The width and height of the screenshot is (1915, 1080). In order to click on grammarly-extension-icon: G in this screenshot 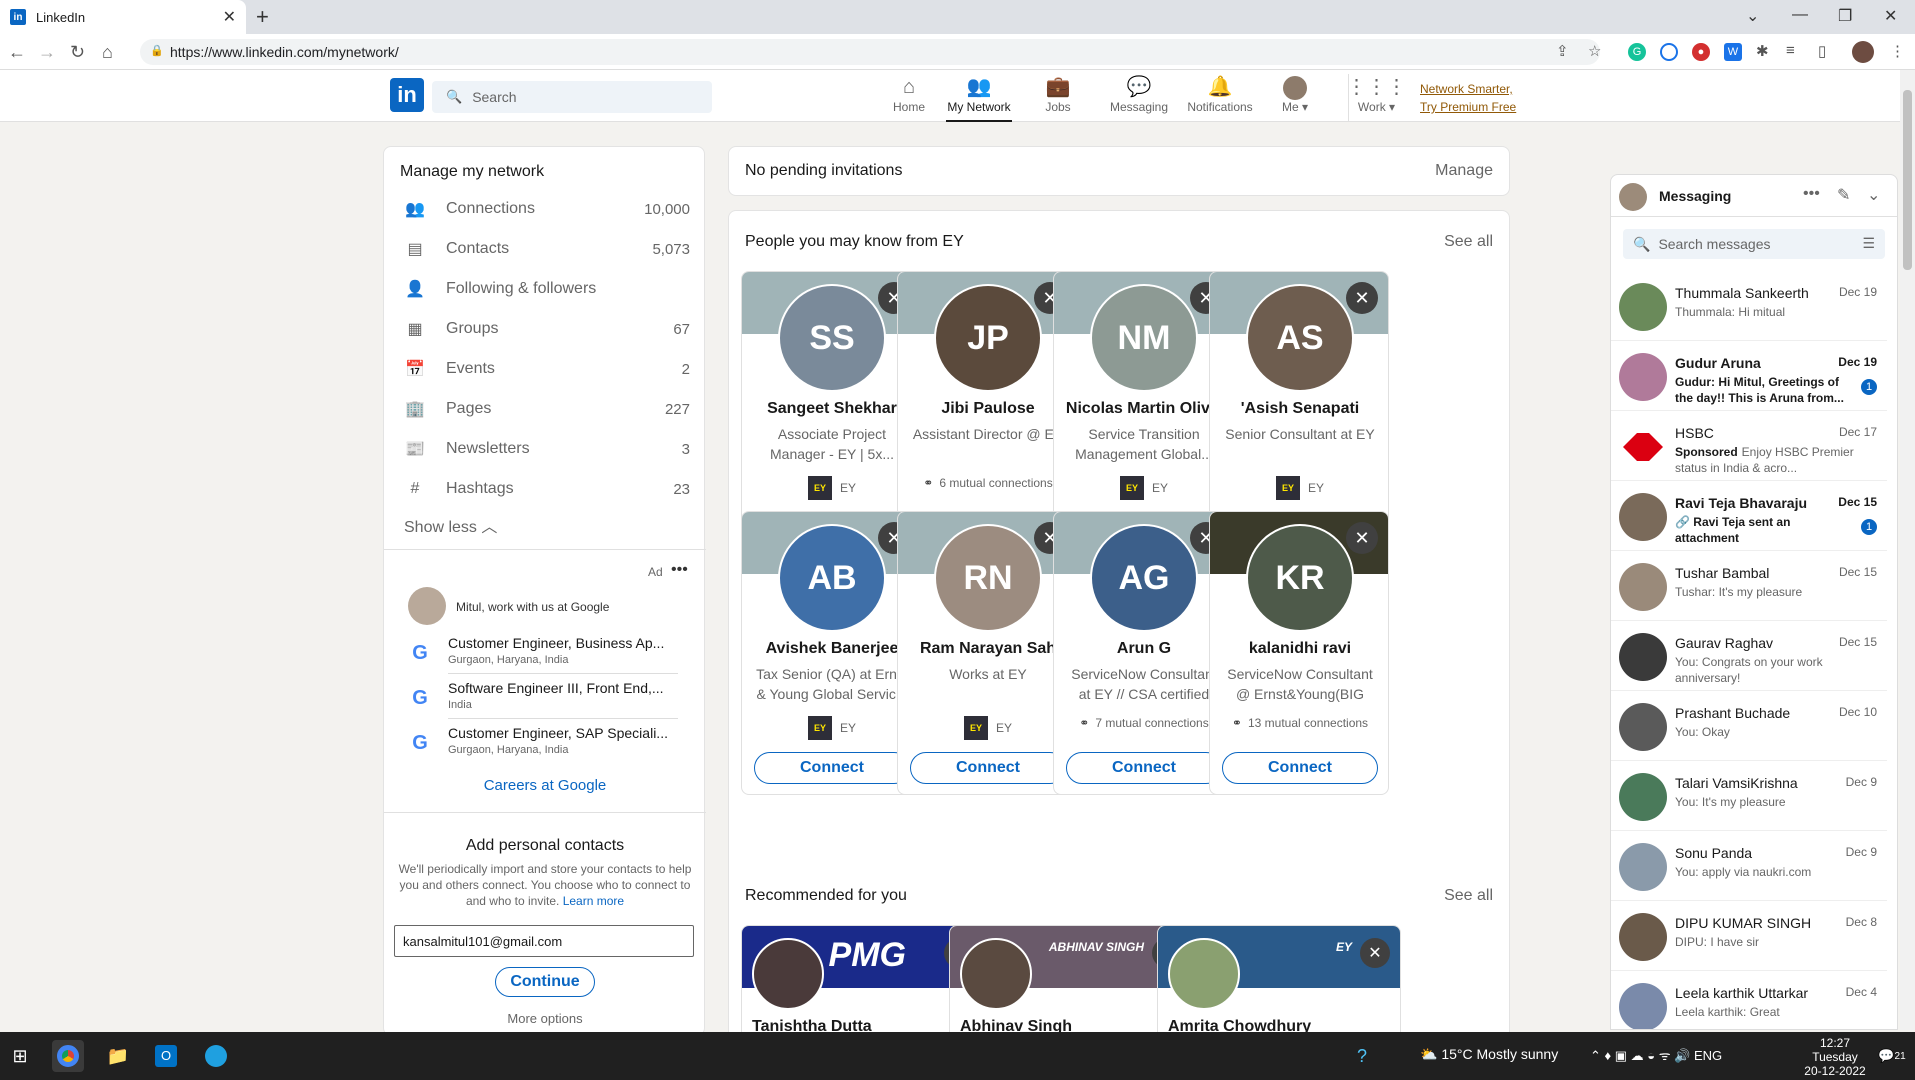, I will do `click(1637, 52)`.